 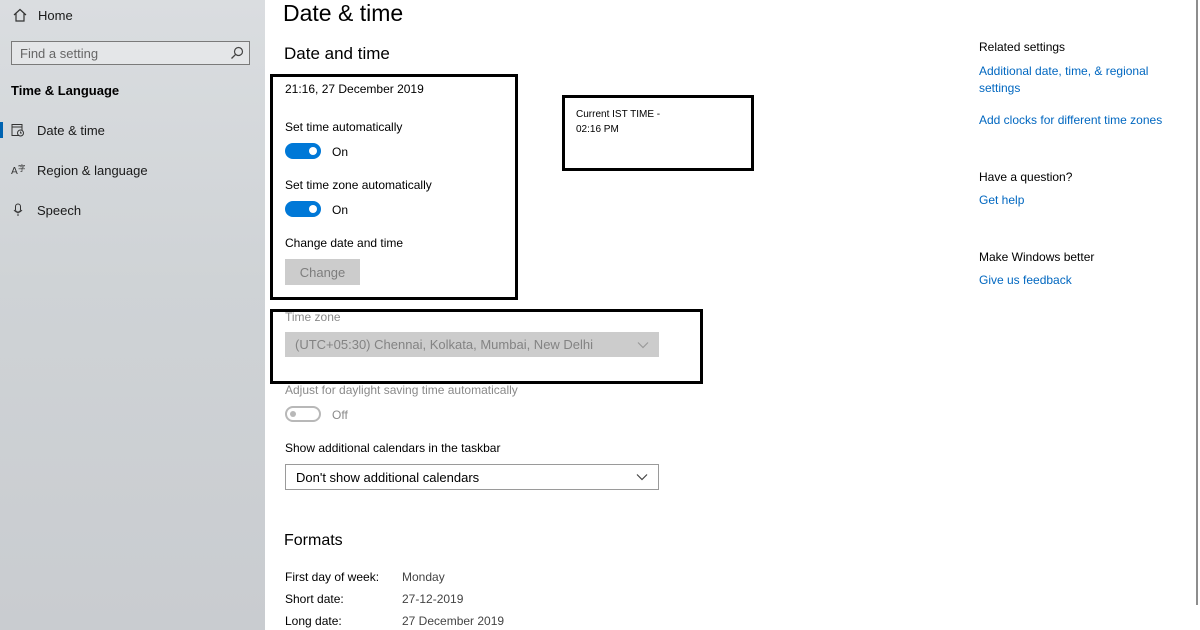 What do you see at coordinates (642, 477) in the screenshot?
I see `chevron-down-icon` at bounding box center [642, 477].